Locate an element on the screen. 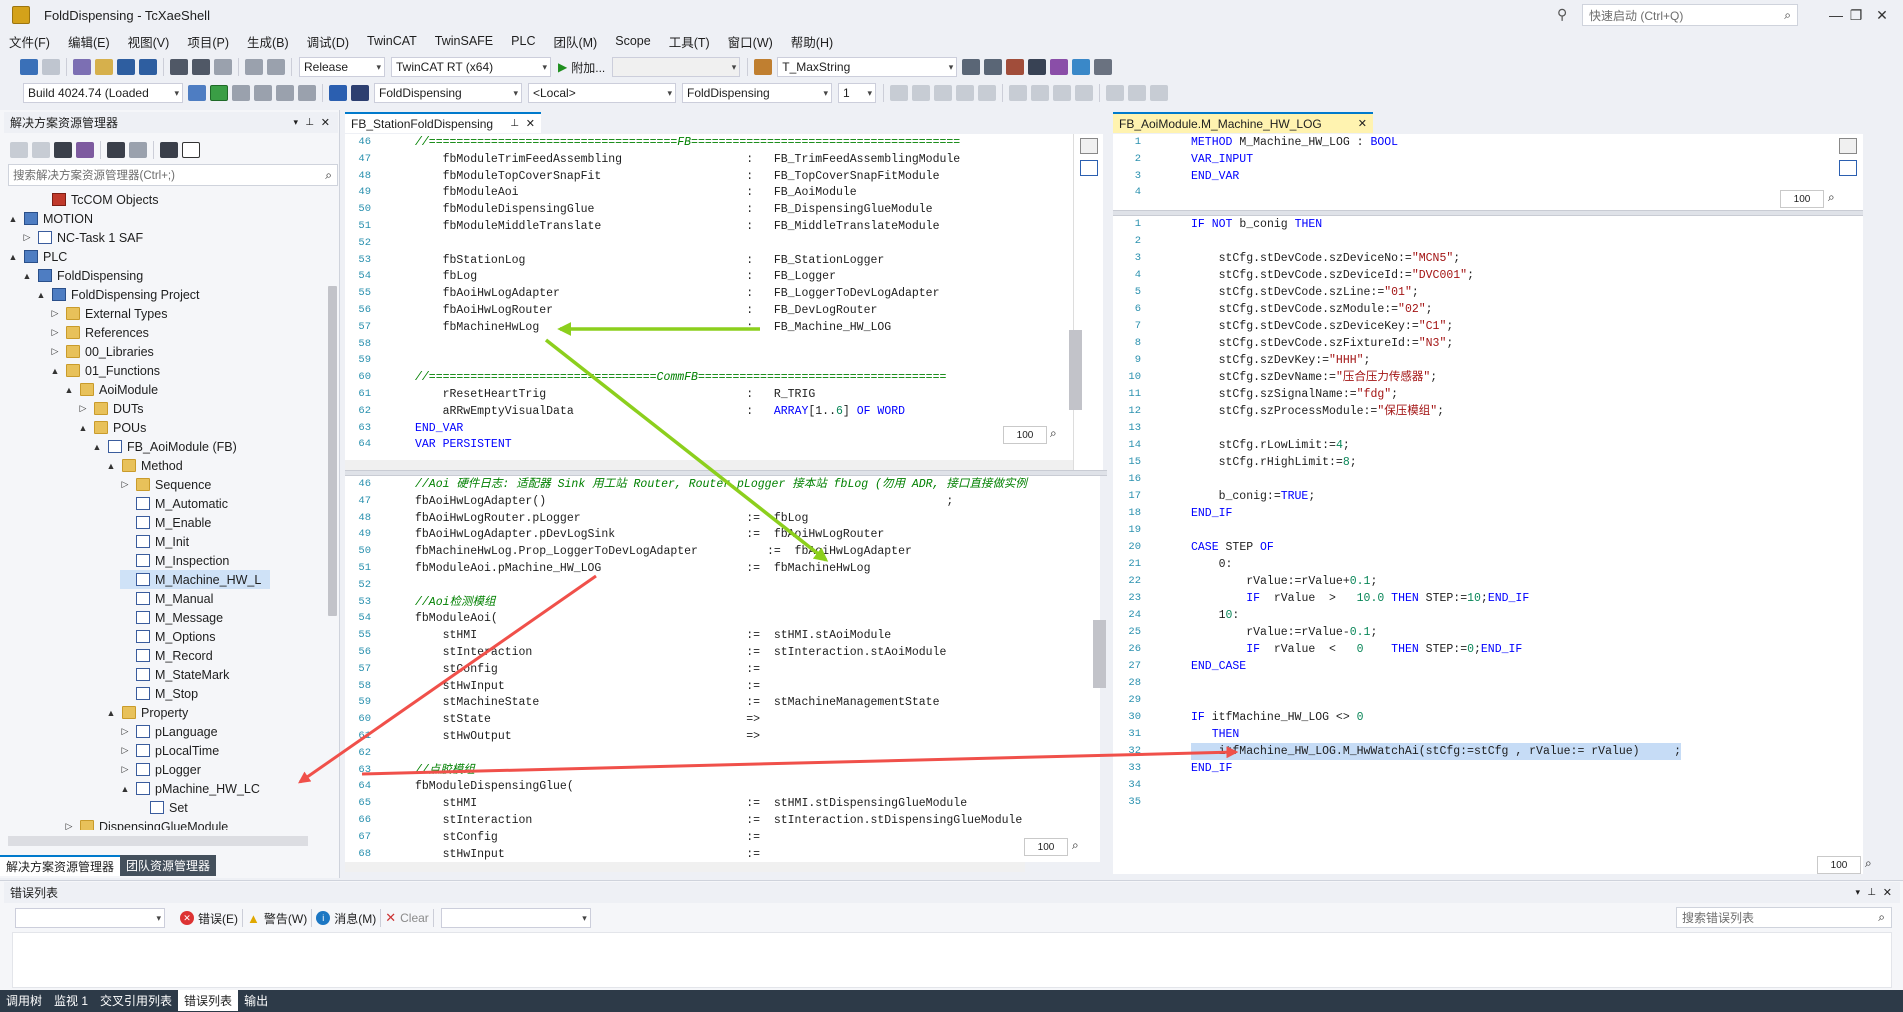  red-arrow-to-method-call is located at coordinates (800, 761).